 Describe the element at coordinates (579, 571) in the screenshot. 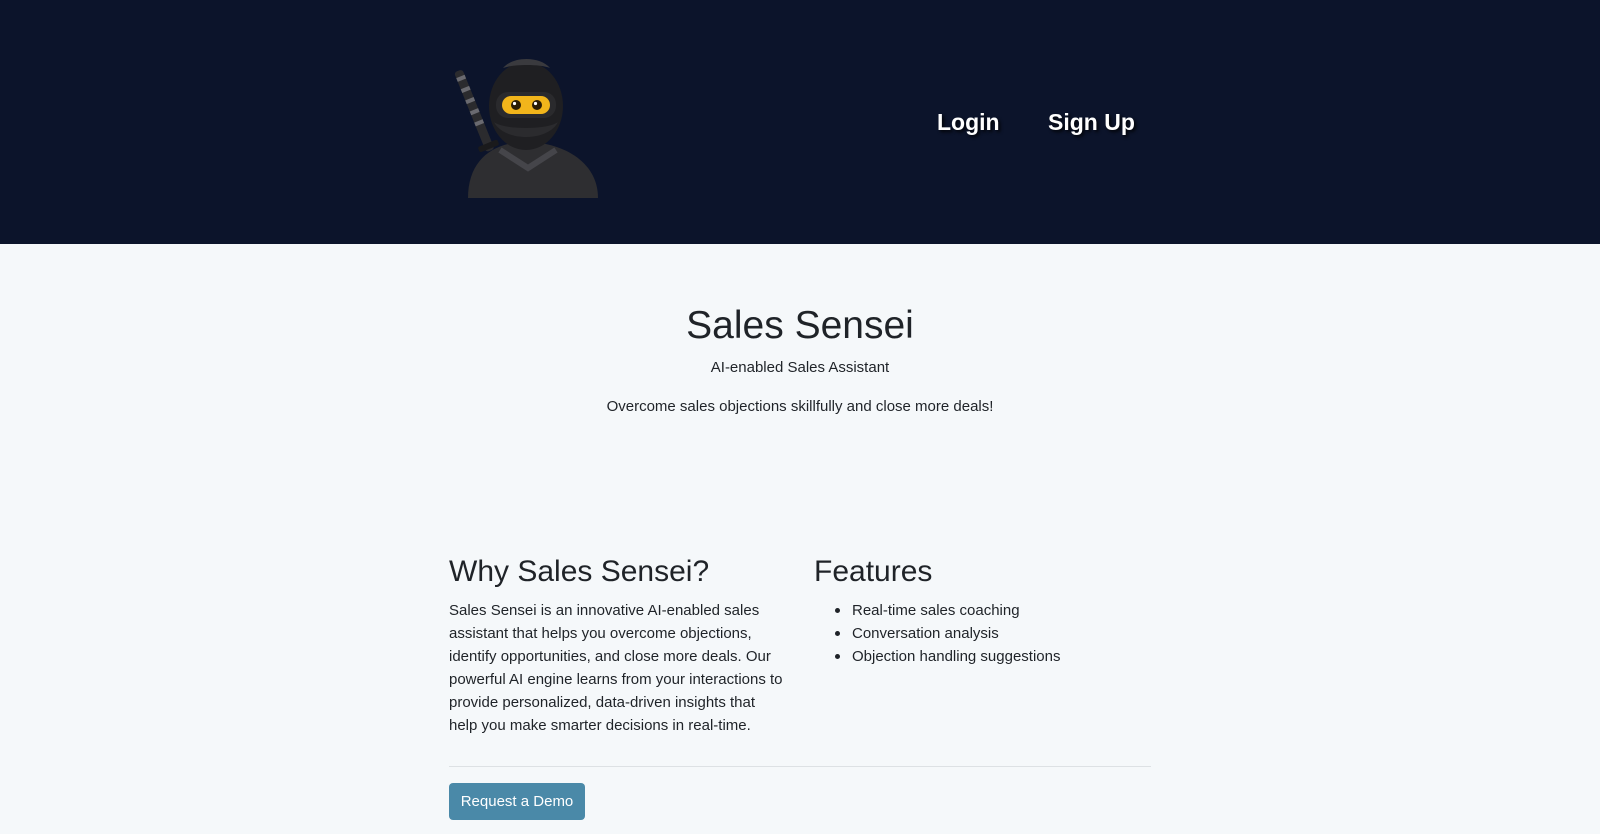

I see `why-heading: Why Sales Sensei?` at that location.